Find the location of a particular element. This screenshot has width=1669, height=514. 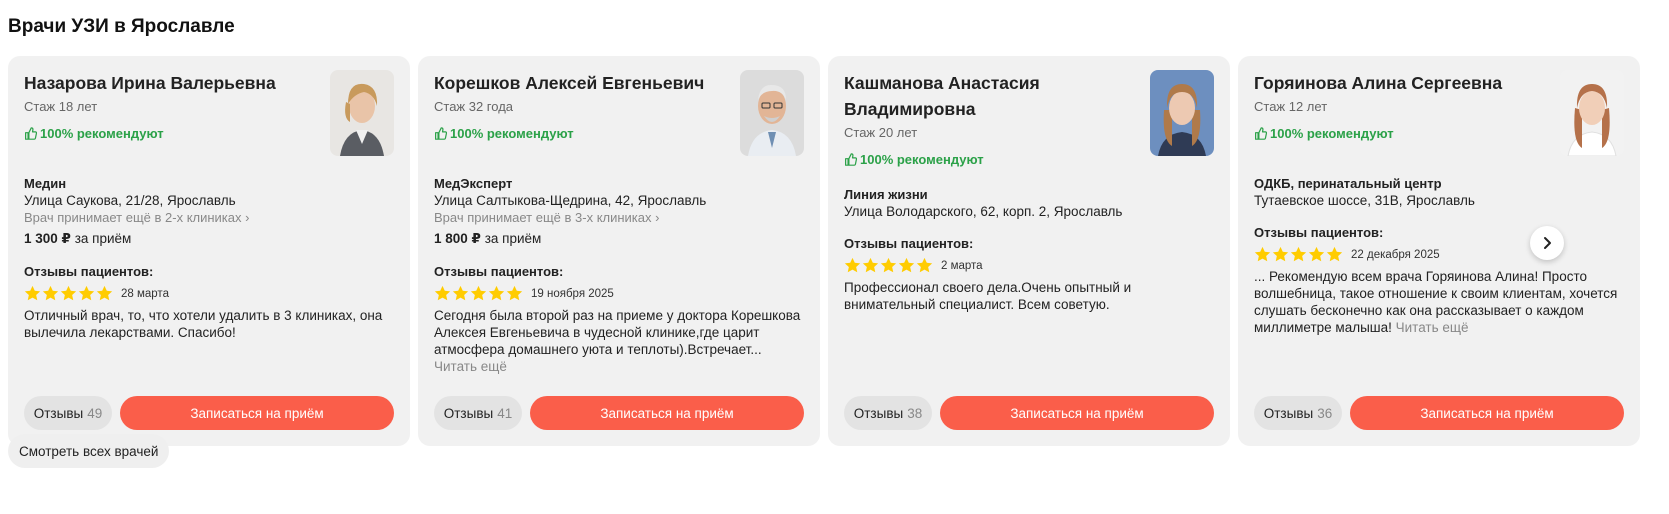

reviews-count: 41 is located at coordinates (505, 413).